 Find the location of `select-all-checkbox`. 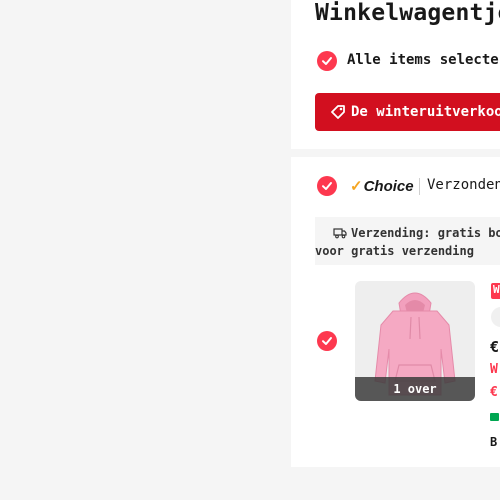

select-all-checkbox is located at coordinates (327, 61).